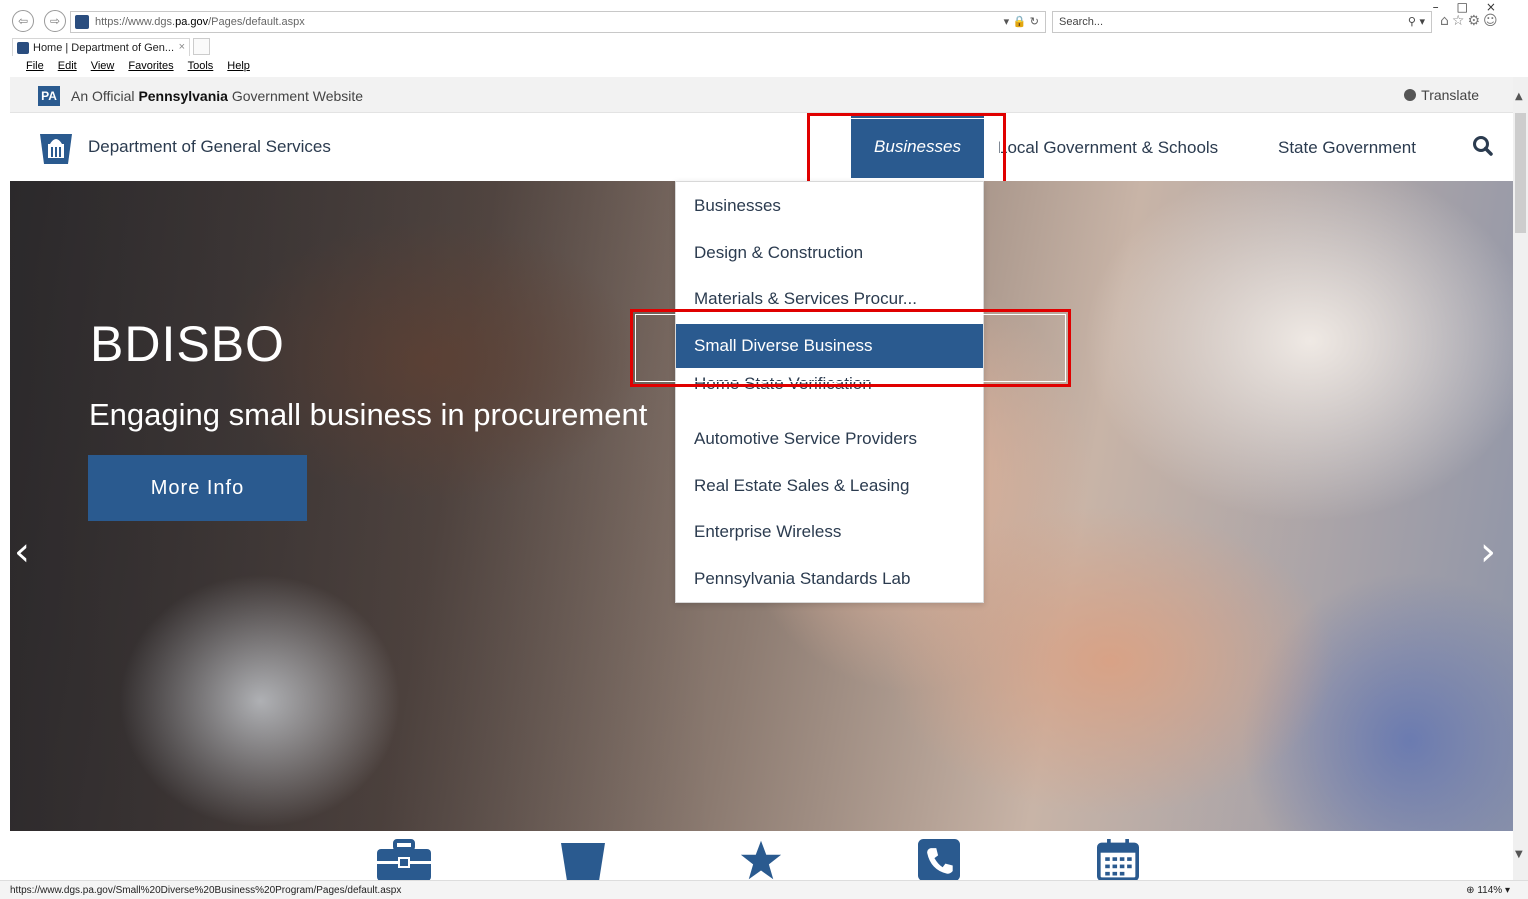 This screenshot has width=1528, height=899. I want to click on forward-button: ⇨, so click(55, 21).